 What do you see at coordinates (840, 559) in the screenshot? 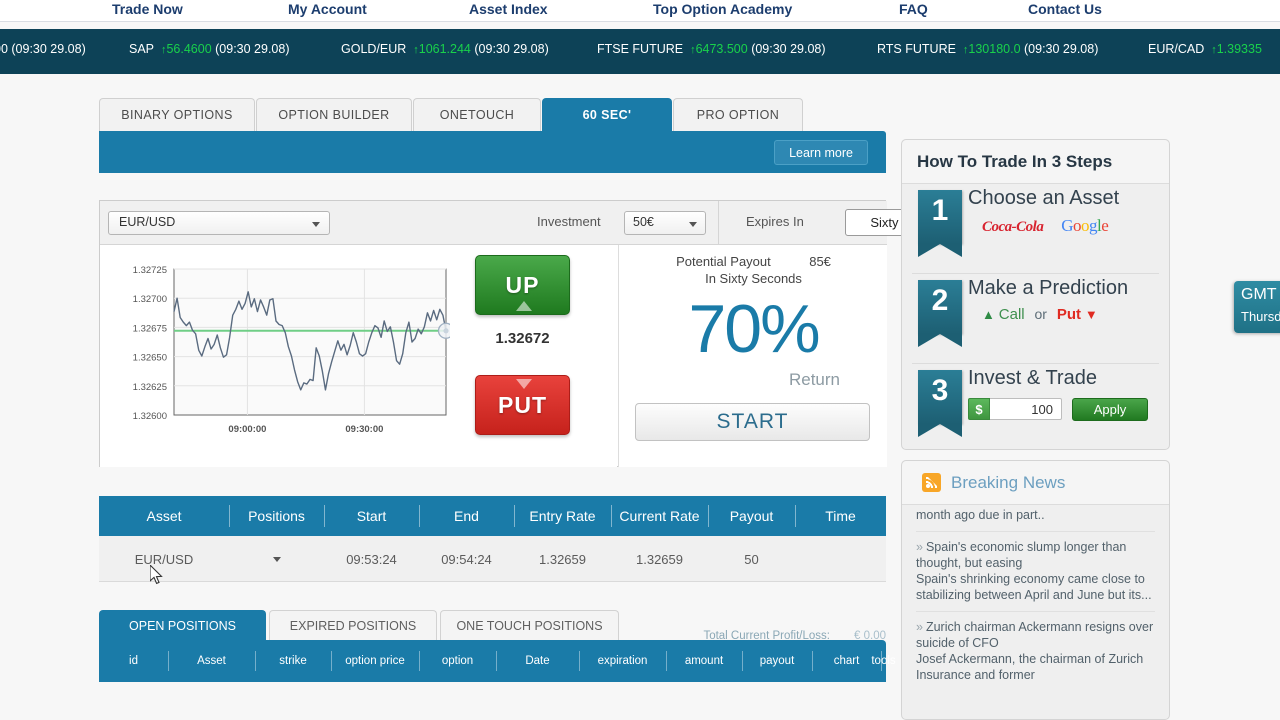
I see `cell-time` at bounding box center [840, 559].